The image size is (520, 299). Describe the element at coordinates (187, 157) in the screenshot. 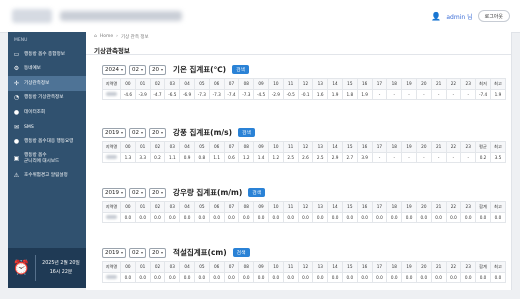

I see `table-cell: 0.9` at that location.